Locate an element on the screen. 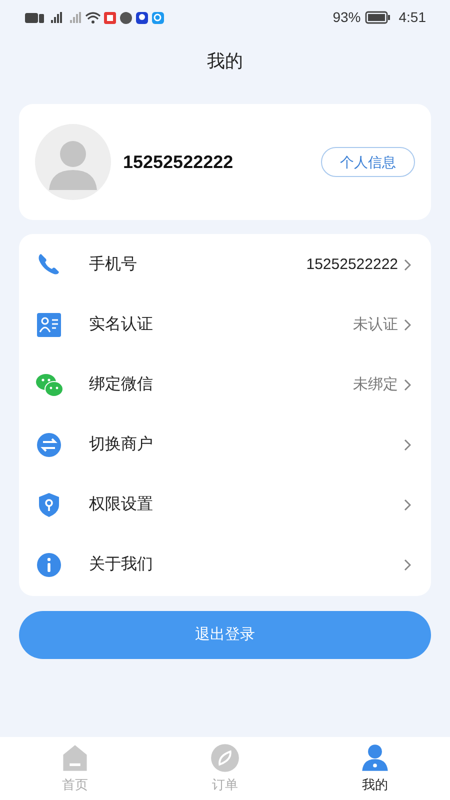 This screenshot has height=800, width=450. compass-icon is located at coordinates (225, 758).